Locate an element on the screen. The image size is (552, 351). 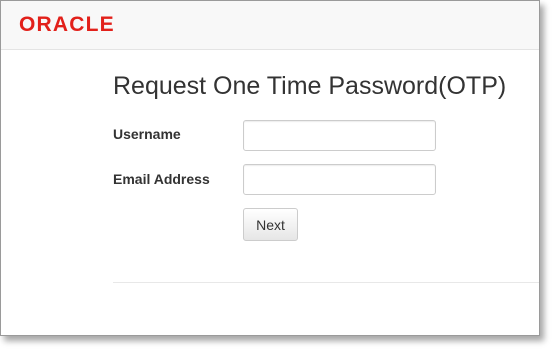
username-input is located at coordinates (339, 135).